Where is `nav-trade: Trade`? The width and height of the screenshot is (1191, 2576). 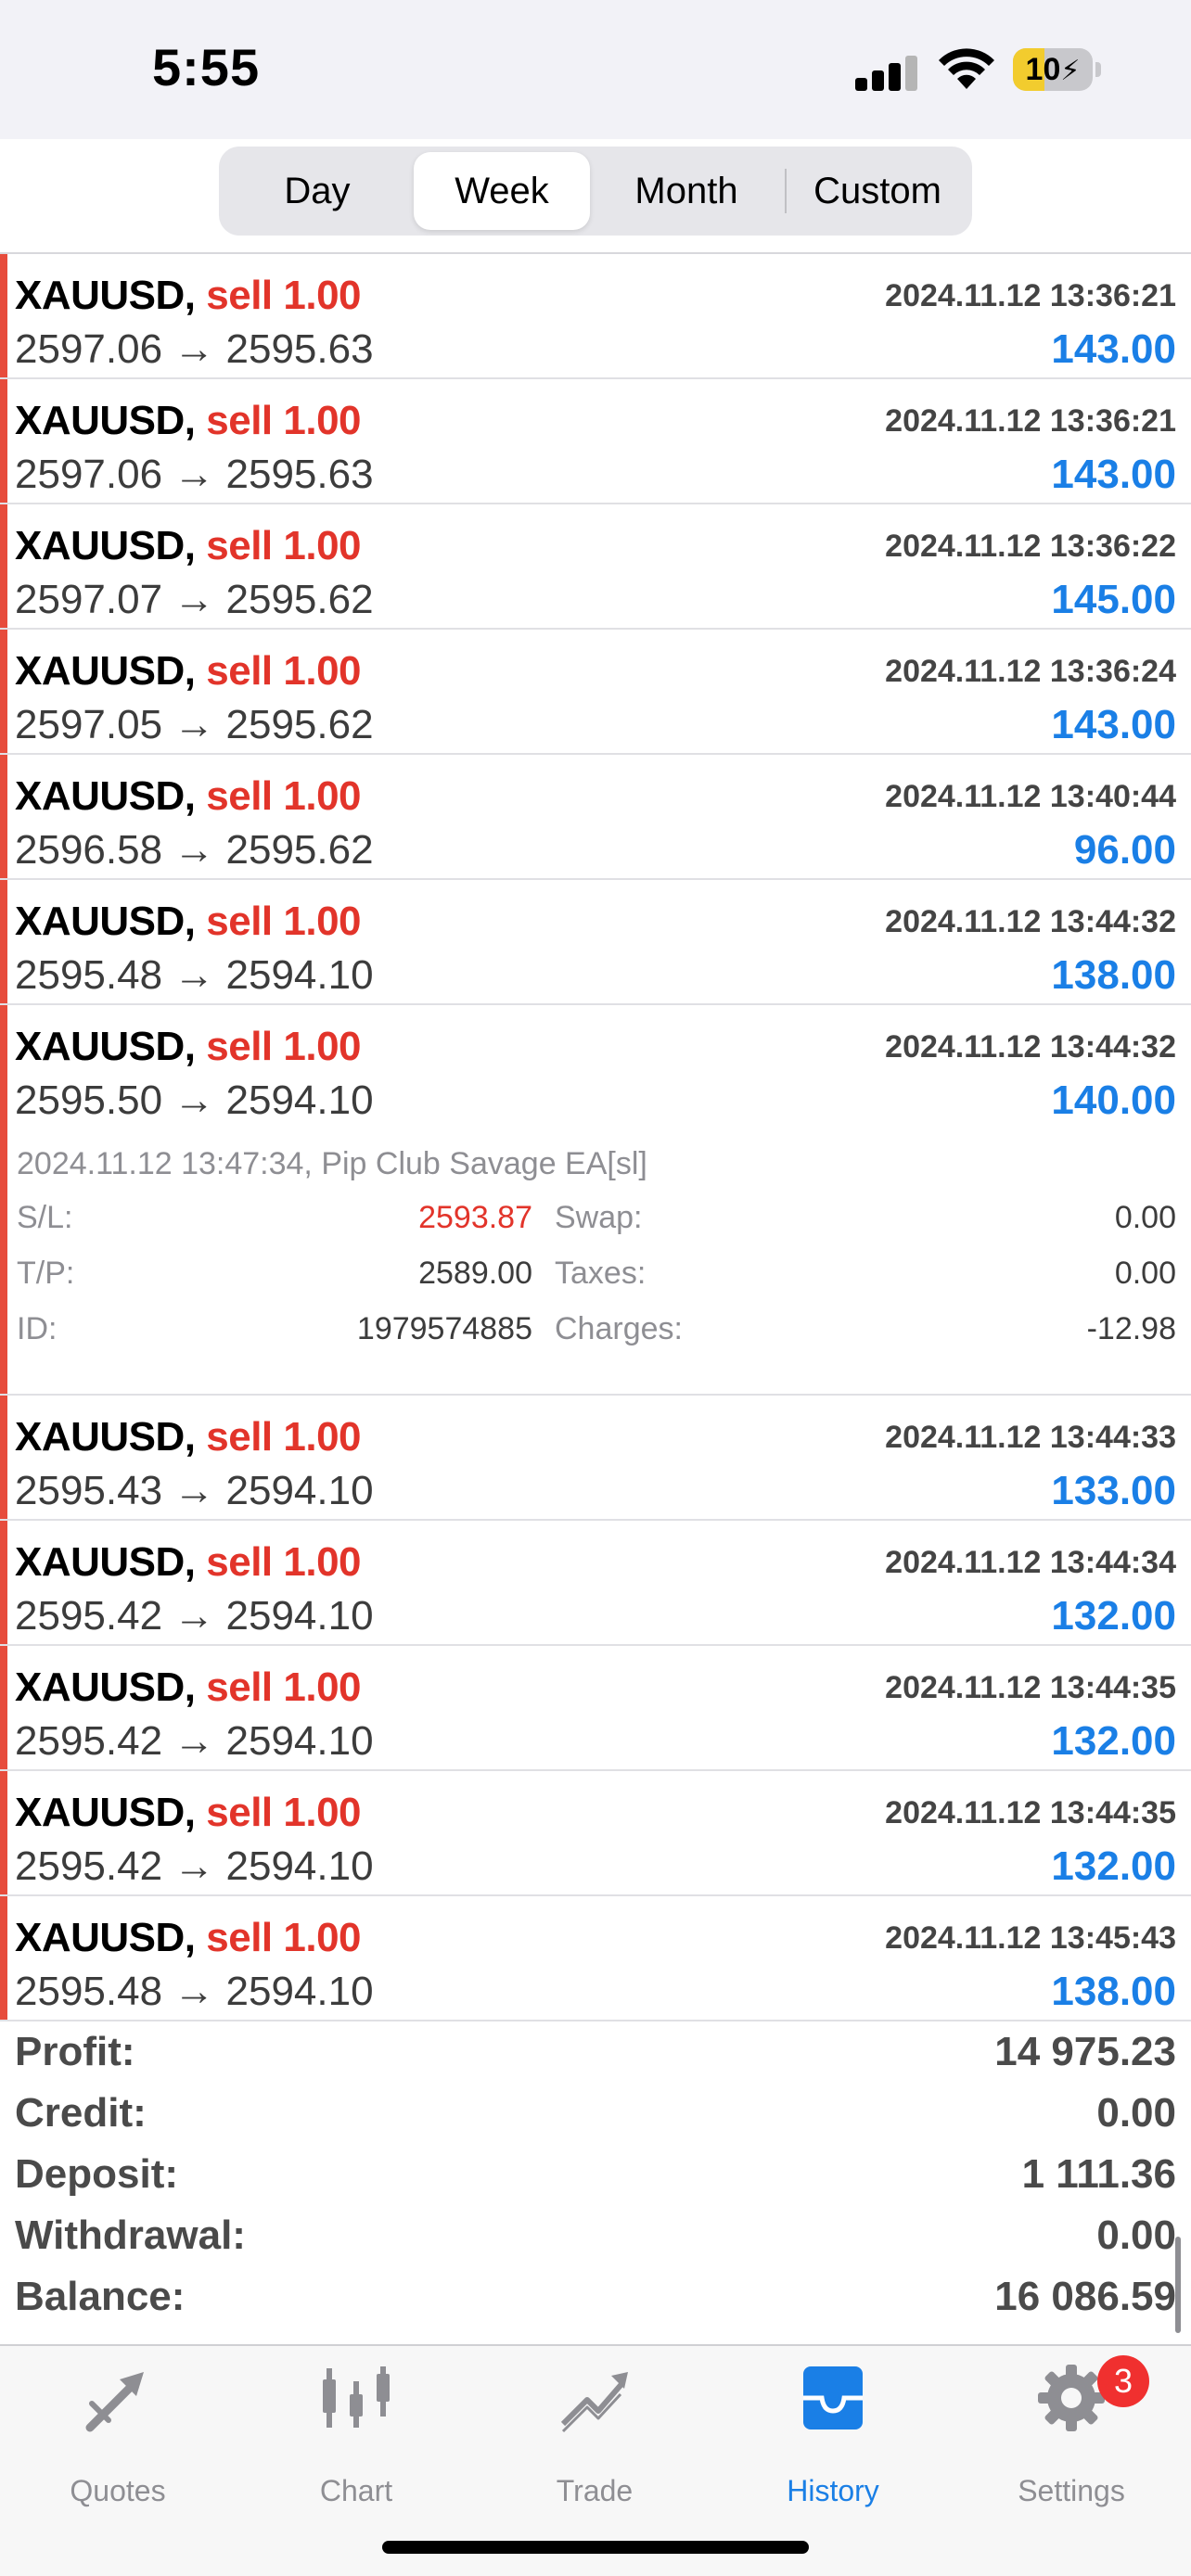
nav-trade: Trade is located at coordinates (594, 2435).